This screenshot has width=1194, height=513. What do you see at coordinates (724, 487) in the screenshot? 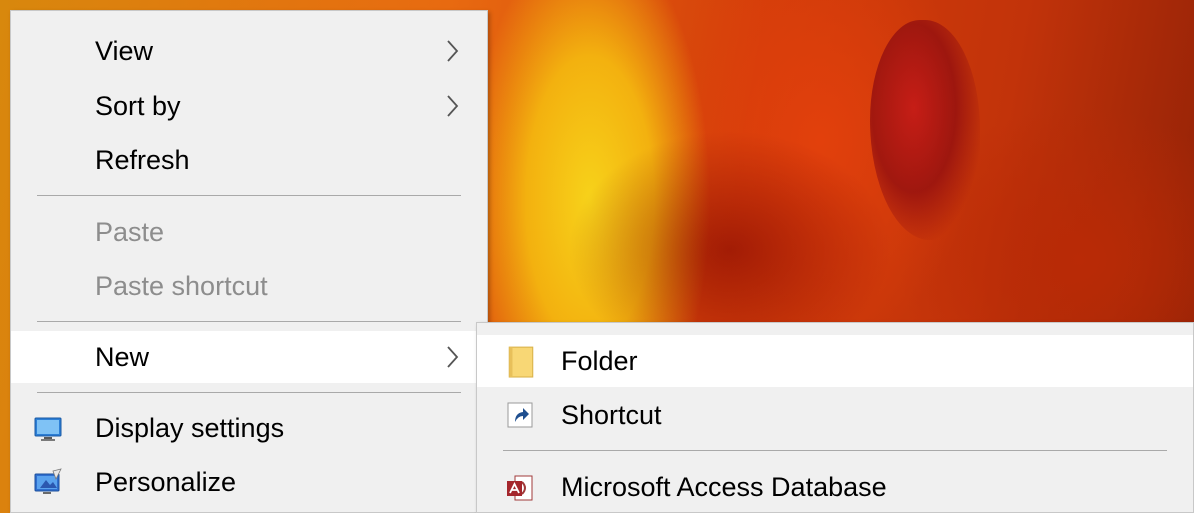
I see `submenu-item-label: Microsoft Access Database` at bounding box center [724, 487].